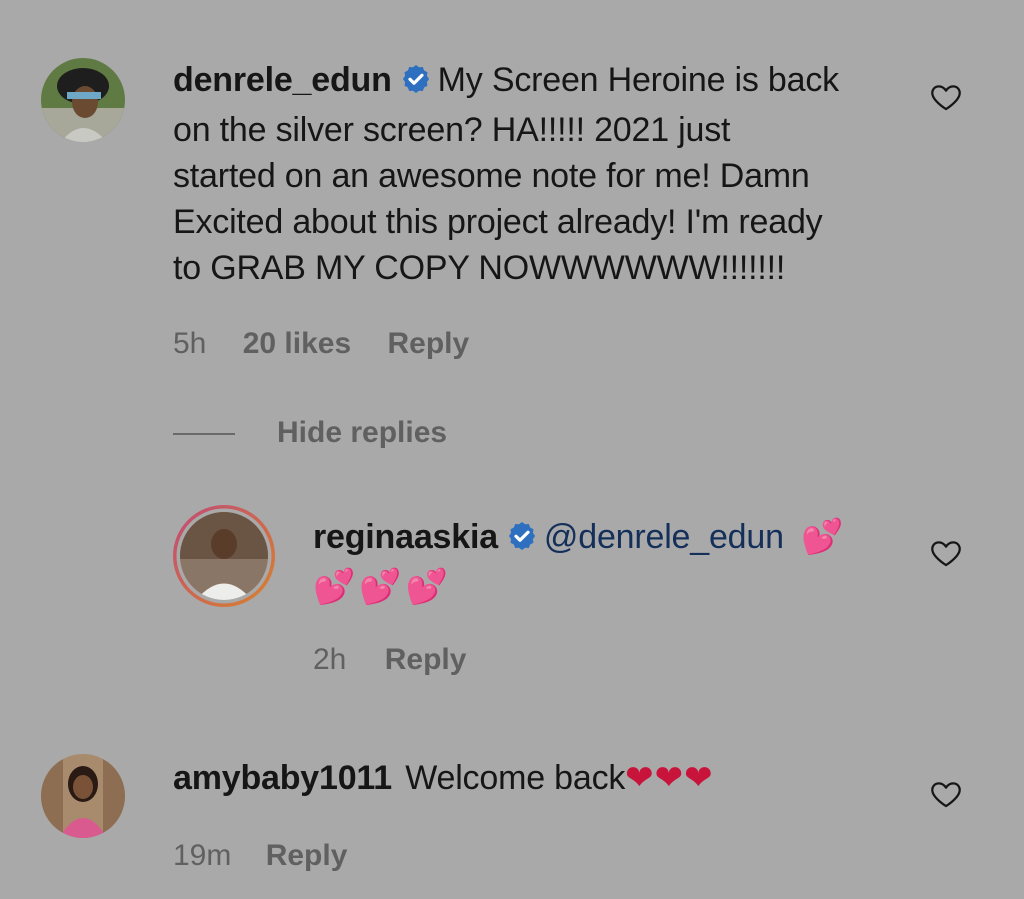 The image size is (1024, 899). What do you see at coordinates (202, 855) in the screenshot?
I see `comment-timestamp: 19m` at bounding box center [202, 855].